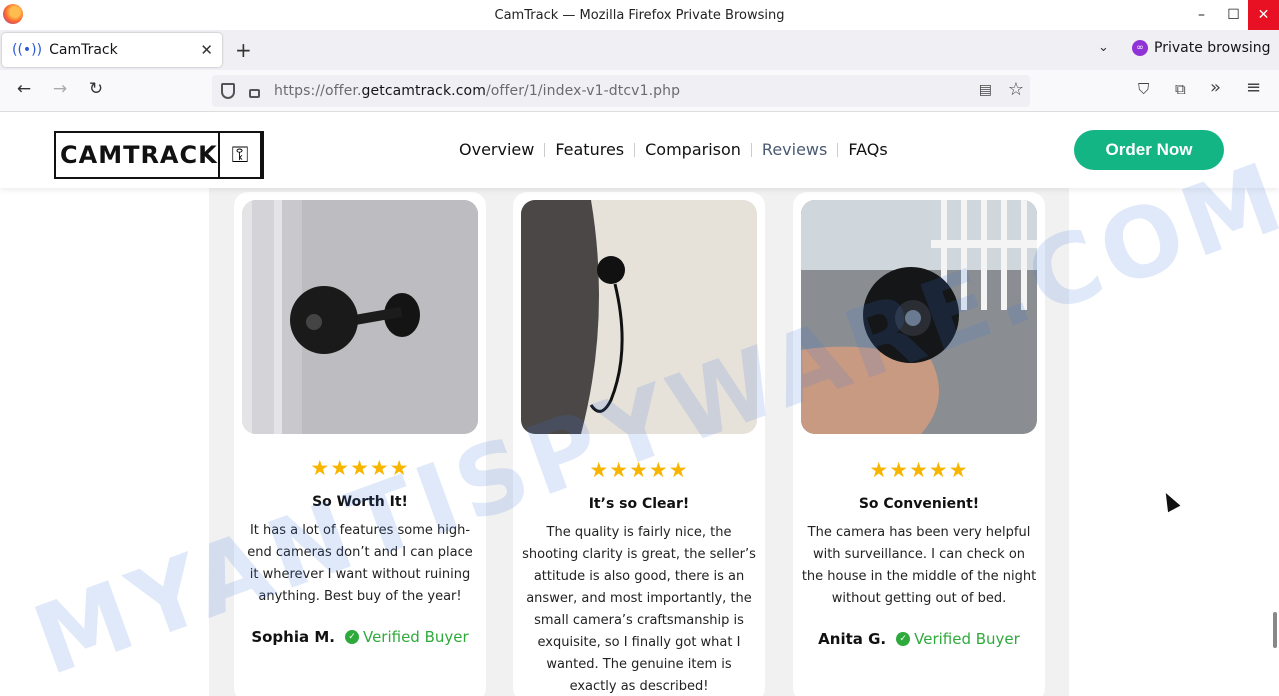 The image size is (1279, 696). I want to click on private-browsing-label: Private browsing, so click(1212, 48).